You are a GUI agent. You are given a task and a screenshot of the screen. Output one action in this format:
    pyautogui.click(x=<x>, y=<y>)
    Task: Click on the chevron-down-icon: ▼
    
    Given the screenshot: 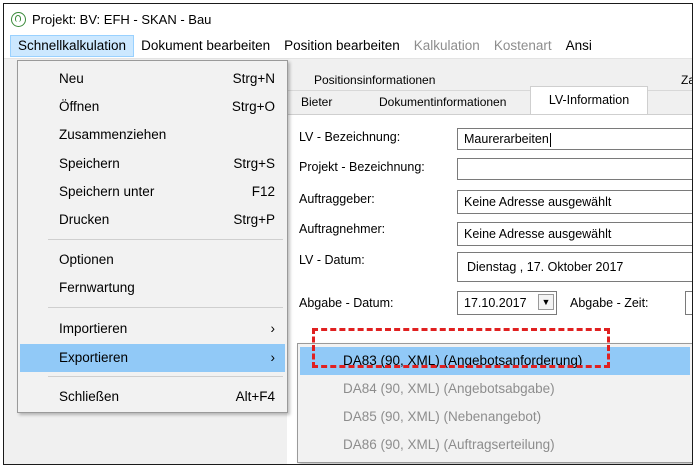 What is the action you would take?
    pyautogui.click(x=546, y=302)
    